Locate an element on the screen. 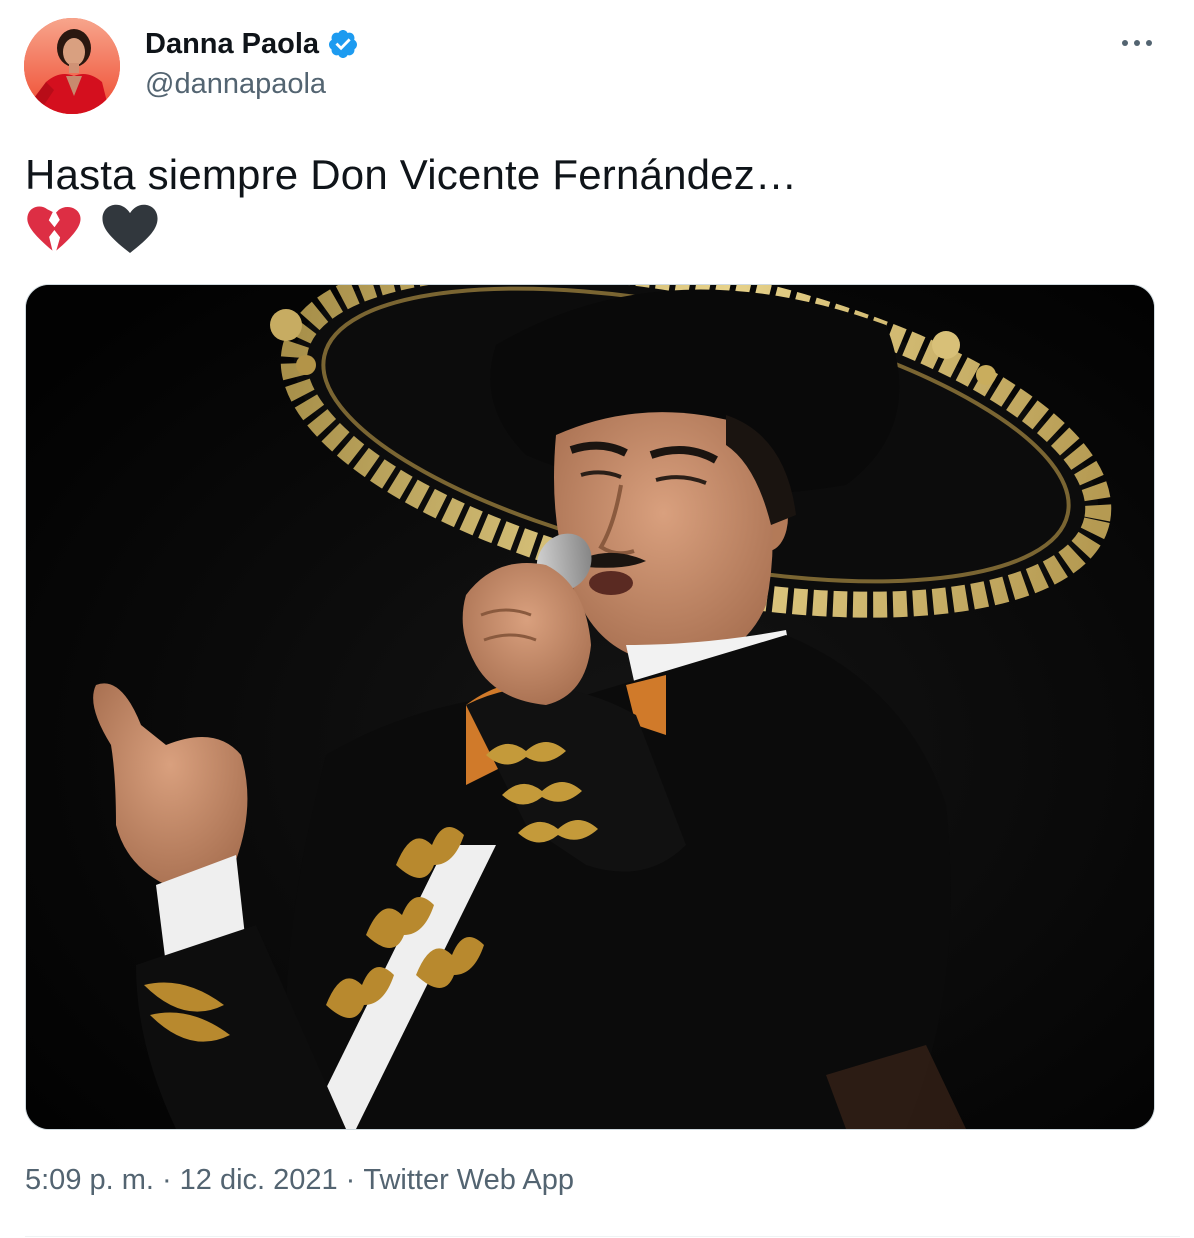 The height and width of the screenshot is (1238, 1194). author-info: Danna Paola @dannapaola is located at coordinates (252, 63).